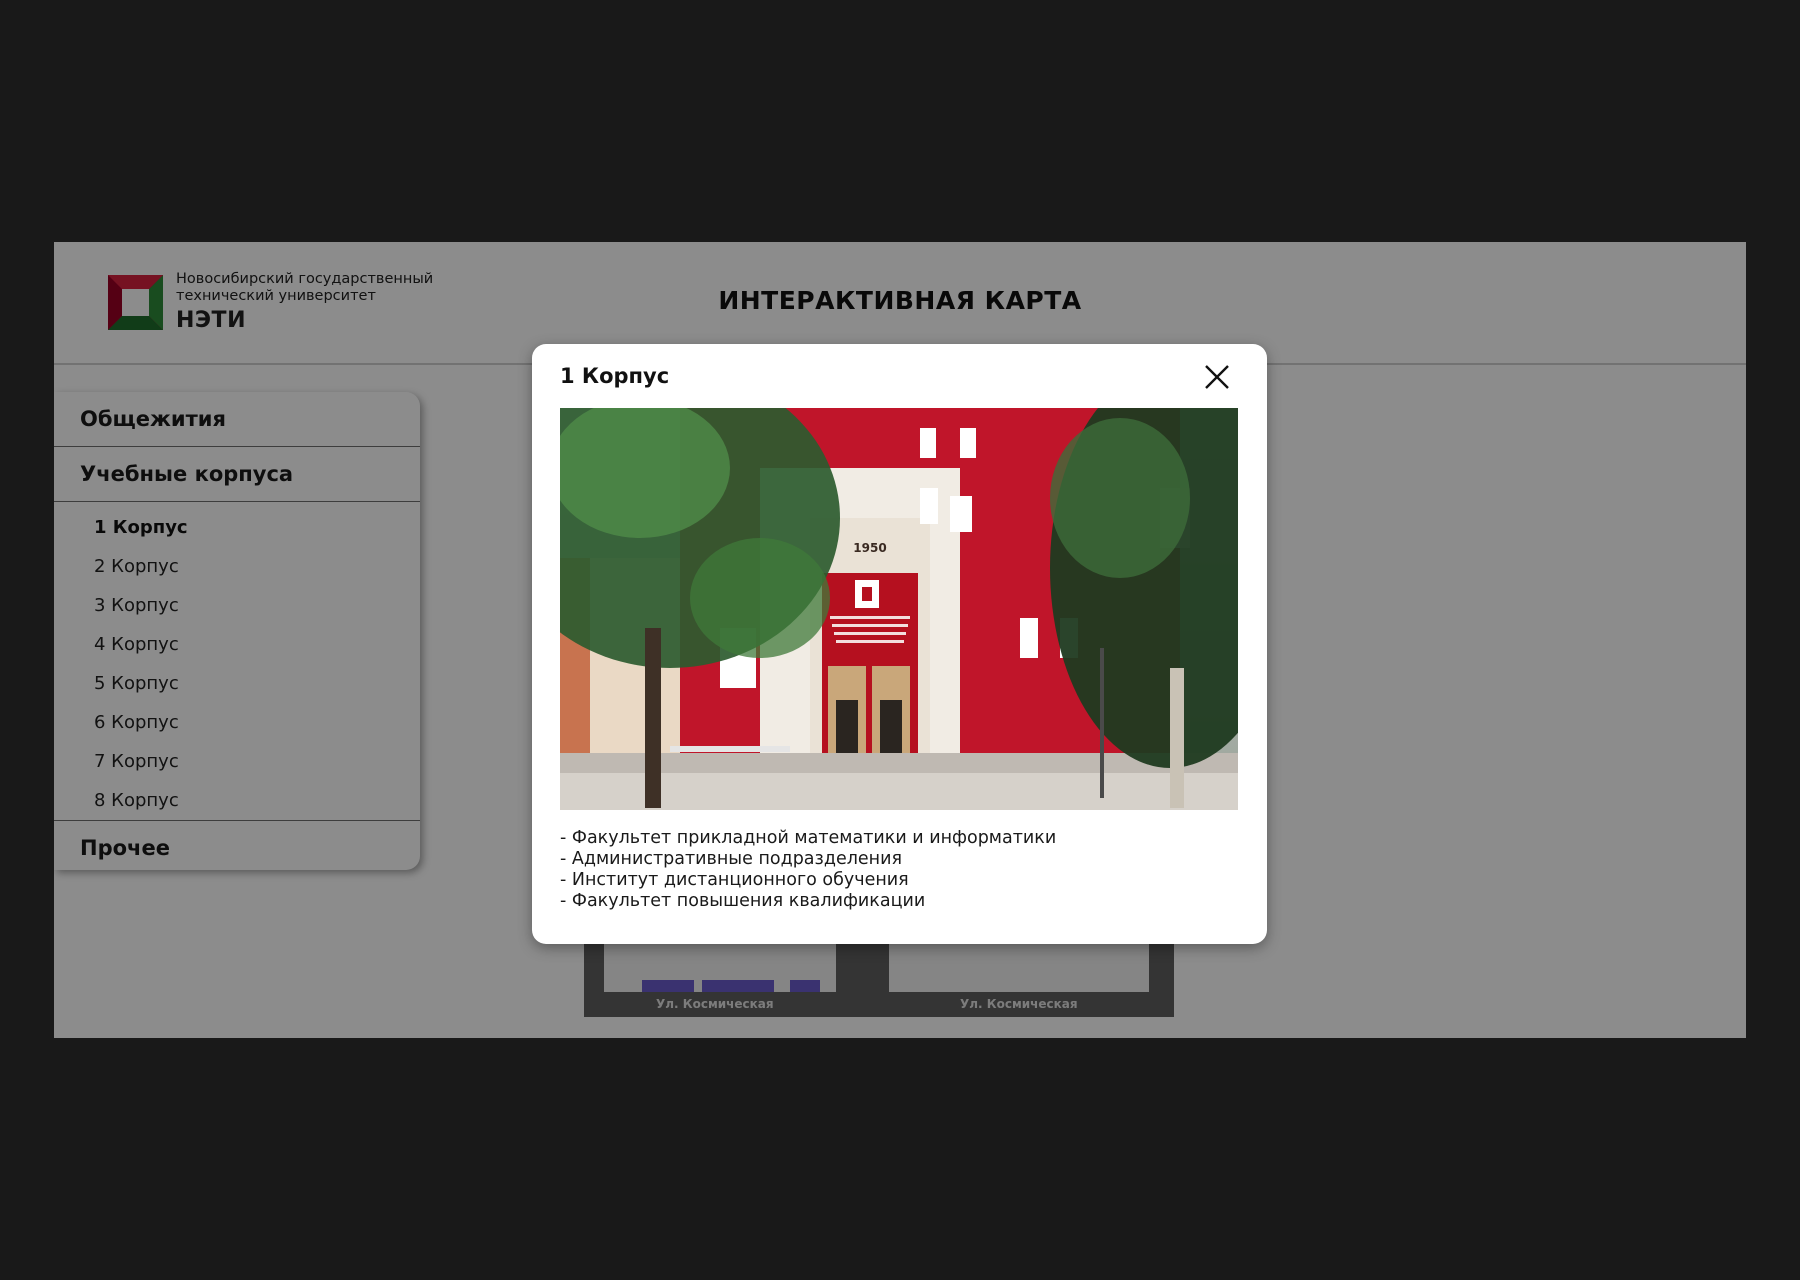 The height and width of the screenshot is (1280, 1800). I want to click on modal-title: 1 Корпус, so click(615, 376).